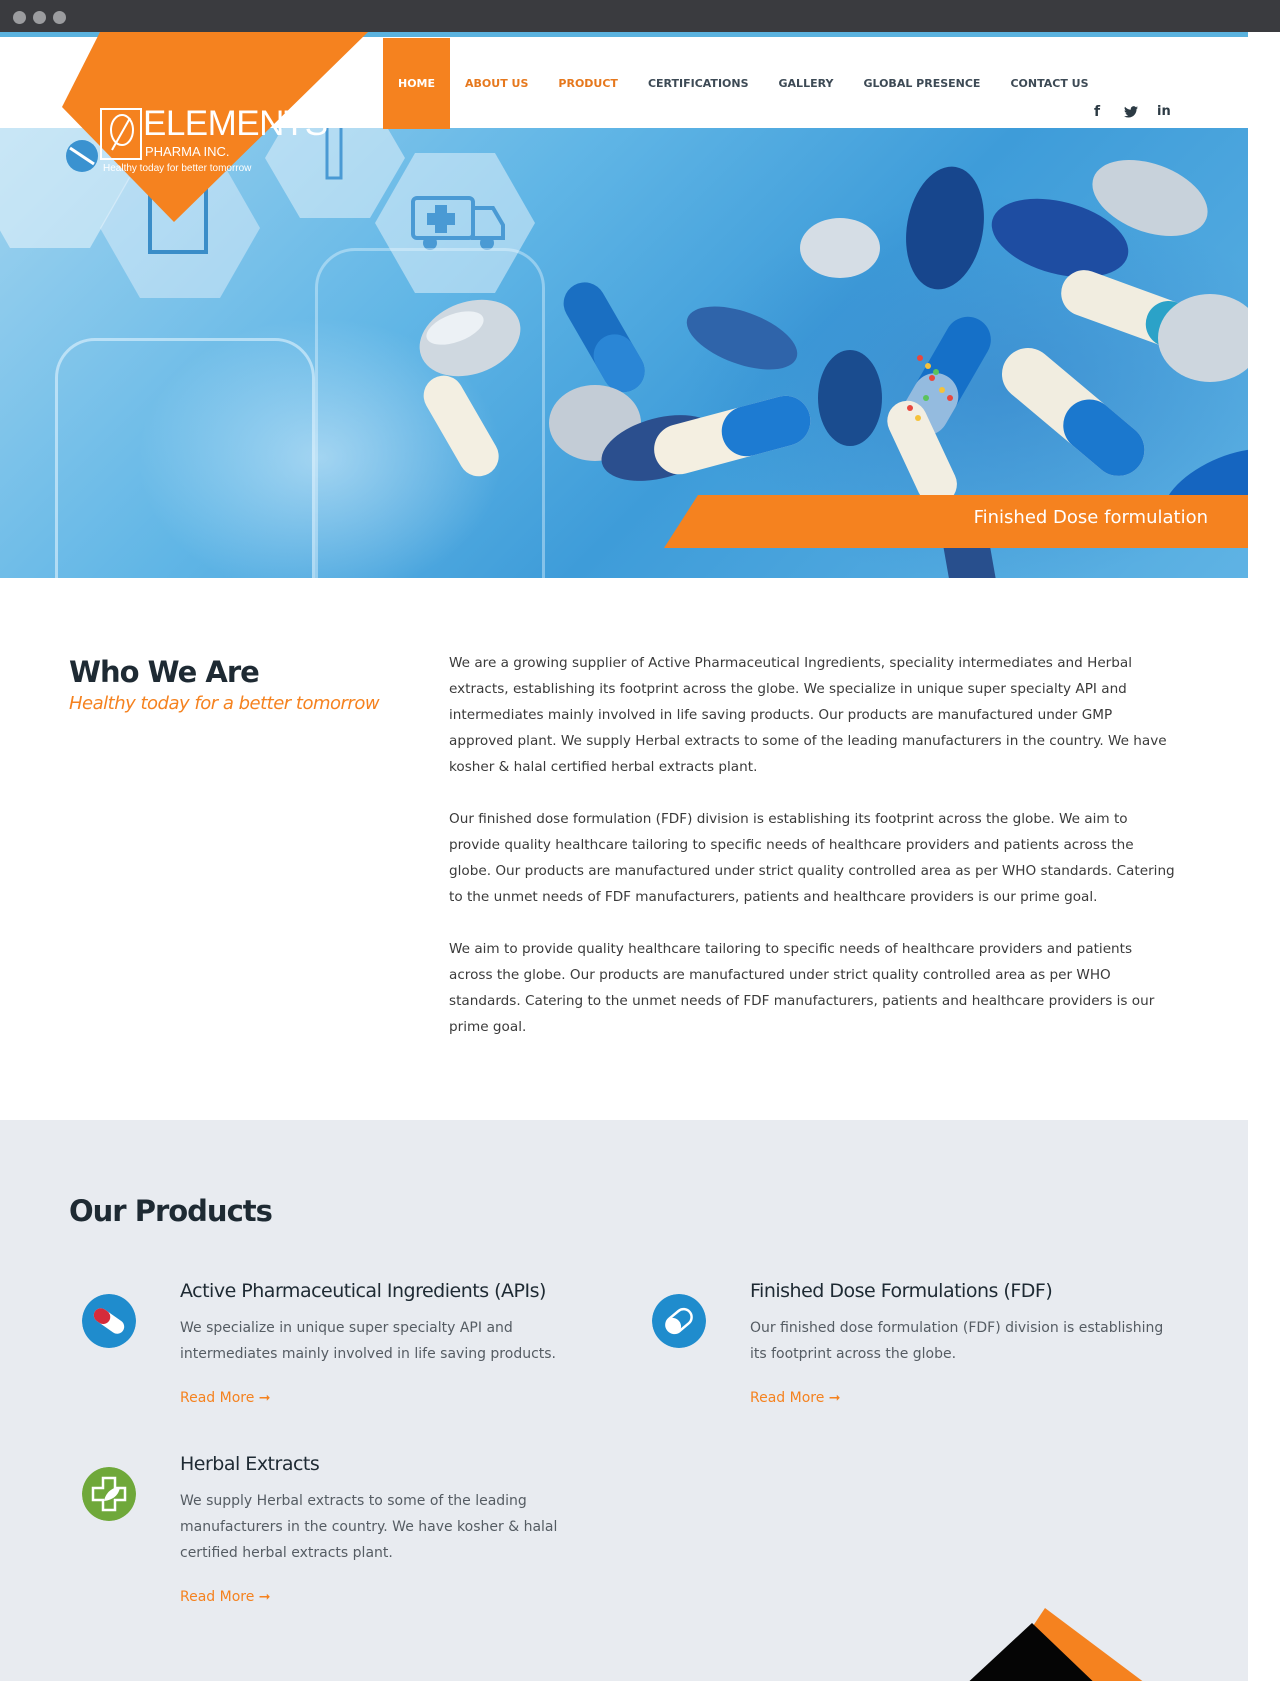 This screenshot has height=1681, width=1280. Describe the element at coordinates (164, 672) in the screenshot. I see `who-we-are-title: Who We Are` at that location.